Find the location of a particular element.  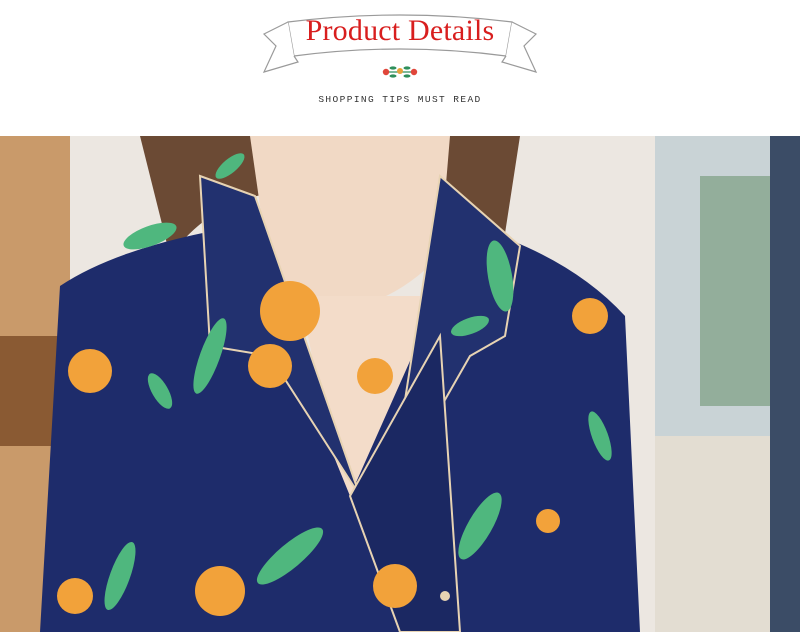

page-subtitle: SHOPPING TIPS MUST READ is located at coordinates (400, 99).